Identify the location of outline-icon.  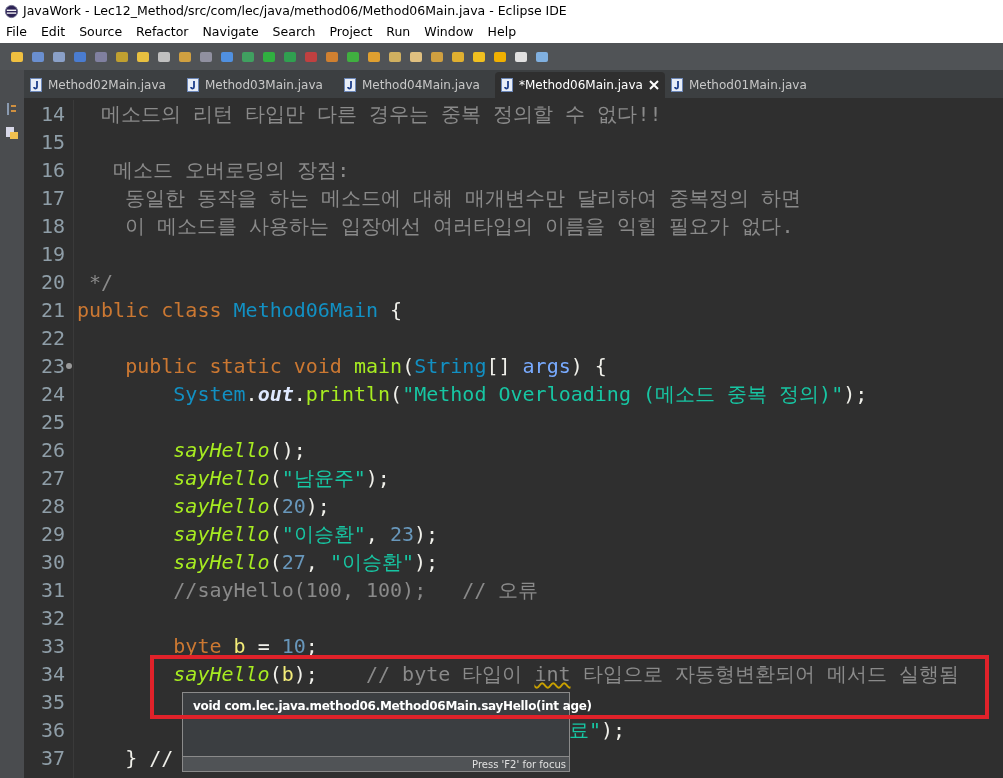
(12, 109).